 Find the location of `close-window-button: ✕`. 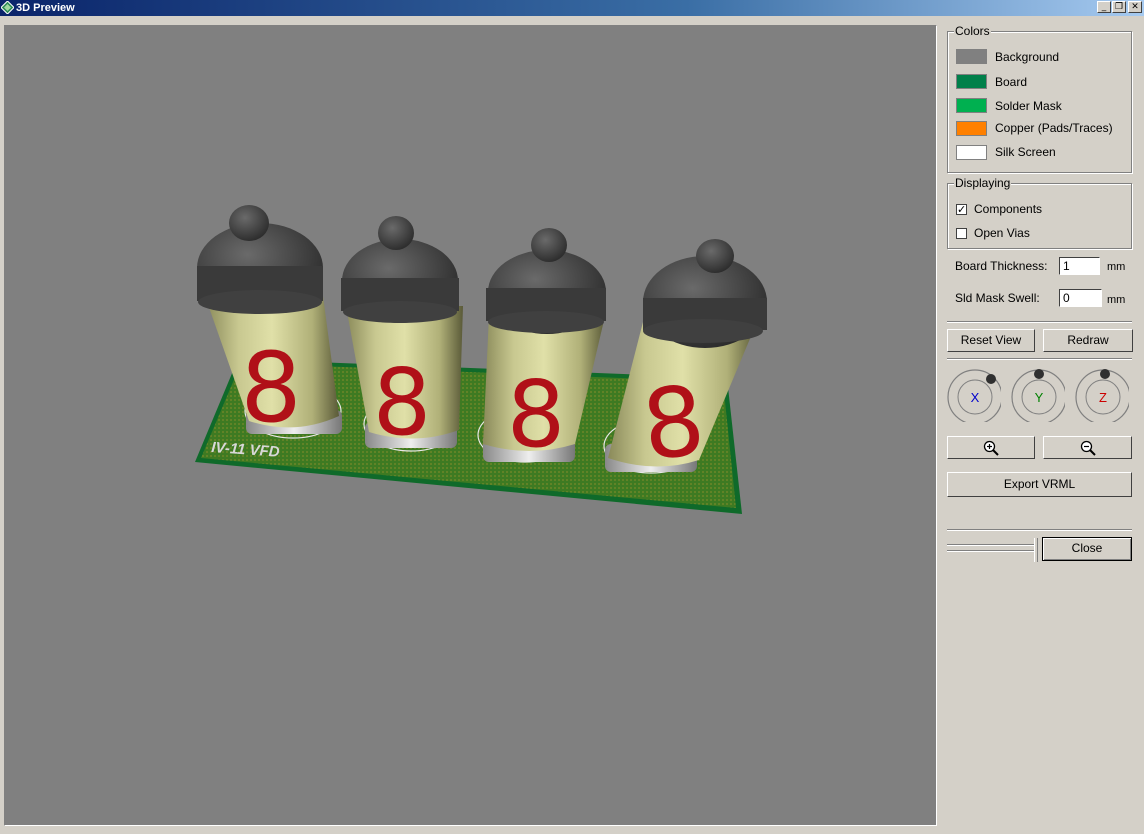

close-window-button: ✕ is located at coordinates (1135, 7).